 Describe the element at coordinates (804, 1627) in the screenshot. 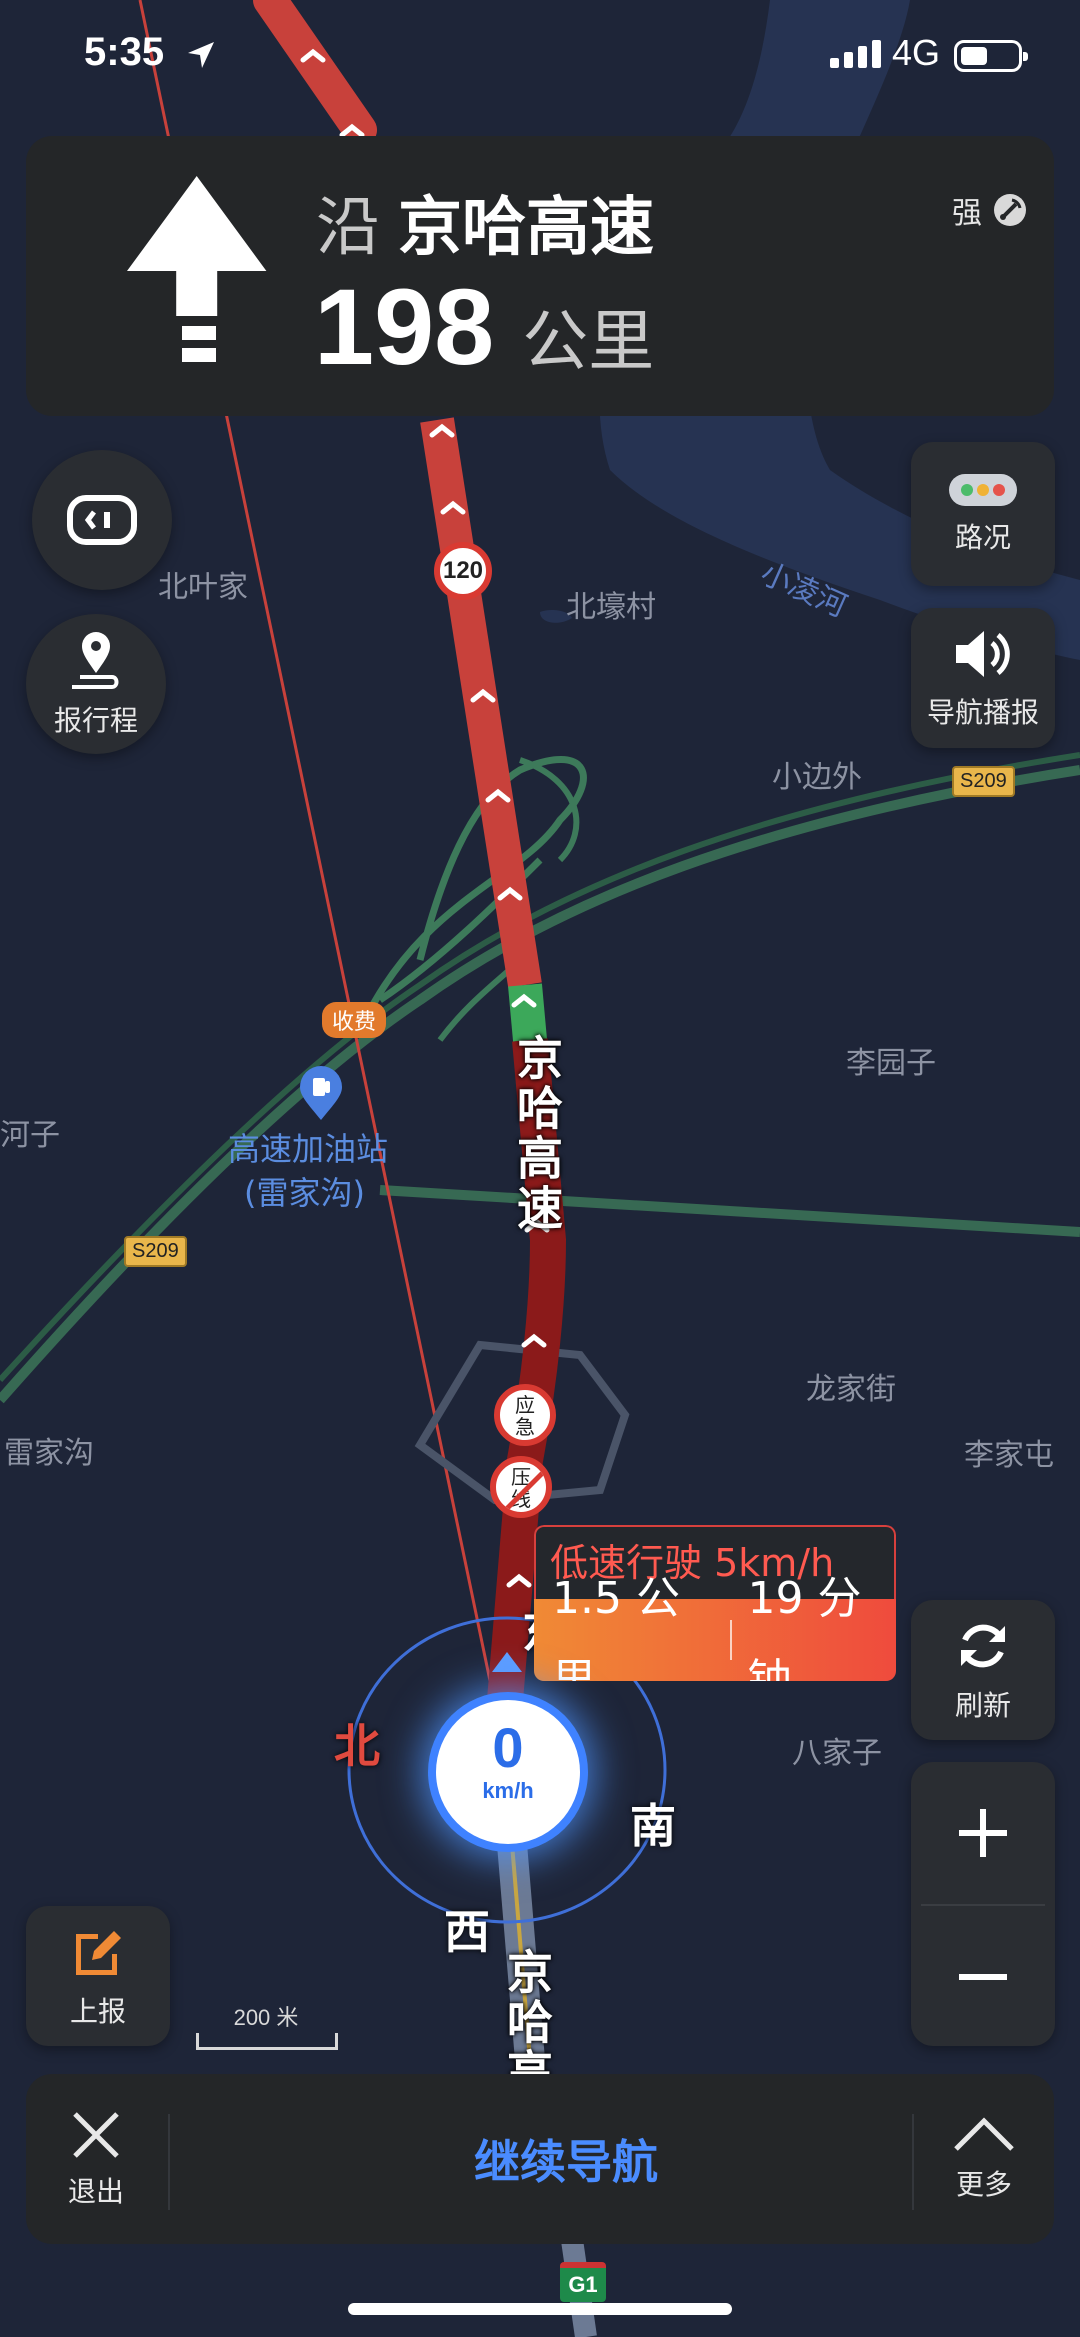

I see `congestion-time: 19 分钟` at that location.